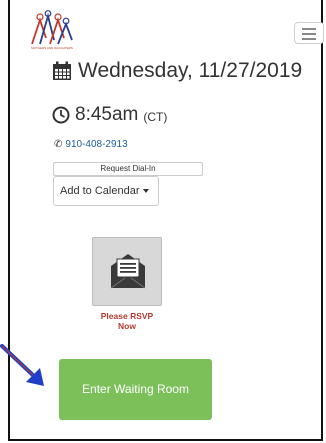 The width and height of the screenshot is (326, 443). I want to click on date-text: Wednesday, 11/27/2019, so click(190, 70).